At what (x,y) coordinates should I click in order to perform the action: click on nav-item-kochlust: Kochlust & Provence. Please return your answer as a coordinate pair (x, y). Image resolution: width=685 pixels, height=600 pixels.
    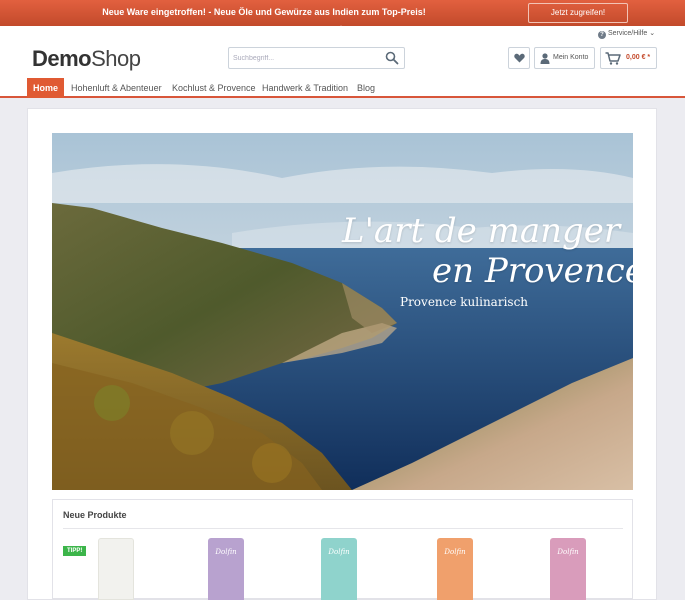
    Looking at the image, I should click on (214, 88).